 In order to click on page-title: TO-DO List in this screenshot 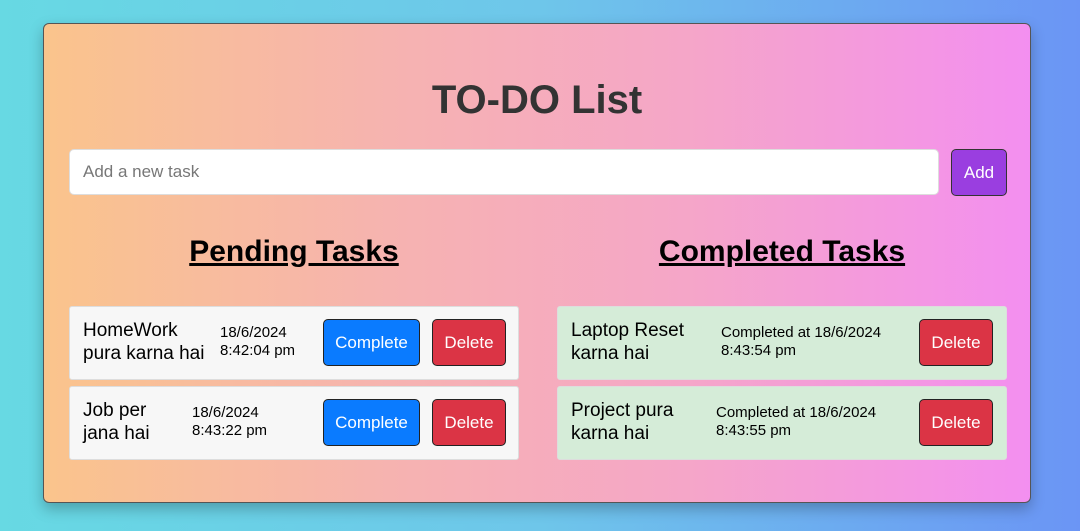, I will do `click(537, 100)`.